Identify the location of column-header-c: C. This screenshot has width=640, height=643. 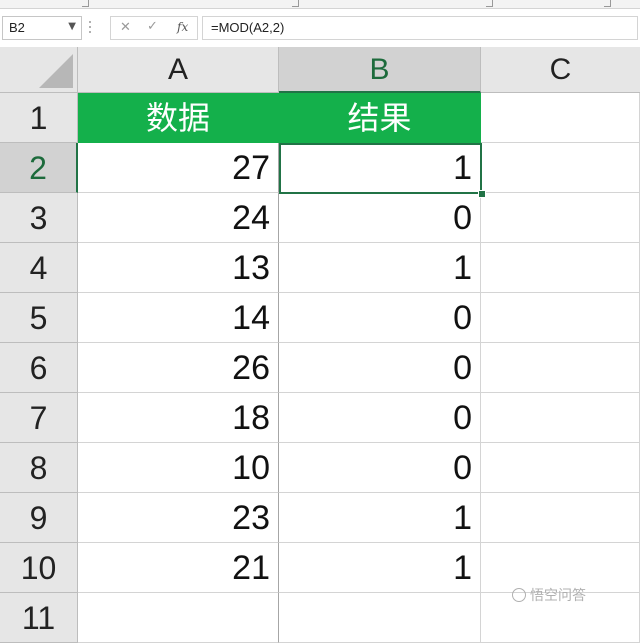
(560, 70).